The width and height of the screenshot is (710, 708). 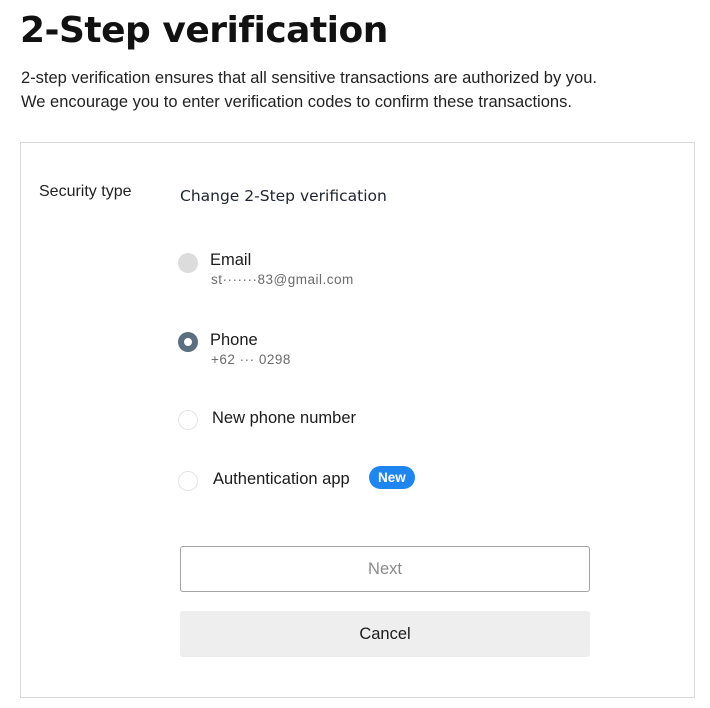 I want to click on option-email-detail: st·······83@gmail.com, so click(x=282, y=279).